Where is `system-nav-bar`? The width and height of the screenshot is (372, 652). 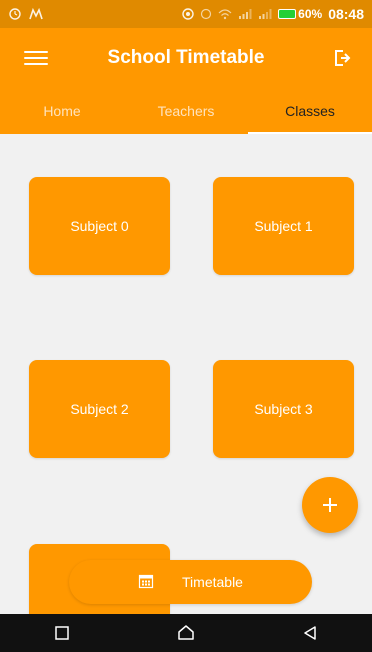
system-nav-bar is located at coordinates (186, 633).